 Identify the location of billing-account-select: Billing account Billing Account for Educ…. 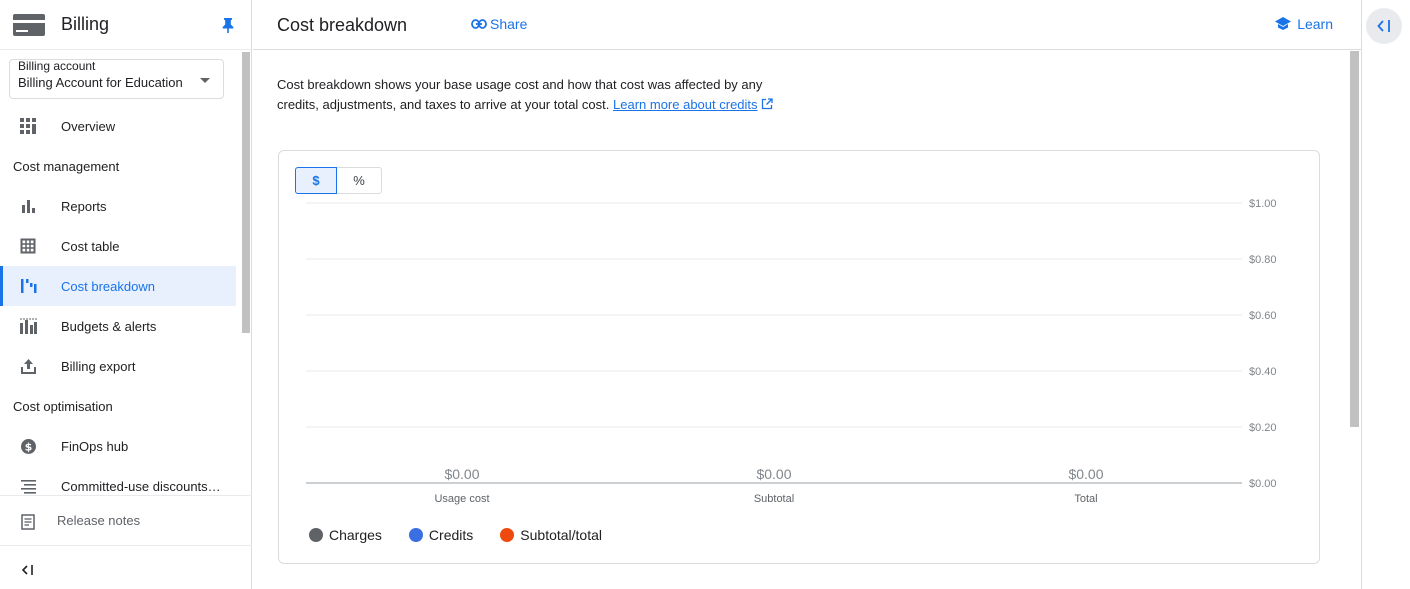
(116, 79).